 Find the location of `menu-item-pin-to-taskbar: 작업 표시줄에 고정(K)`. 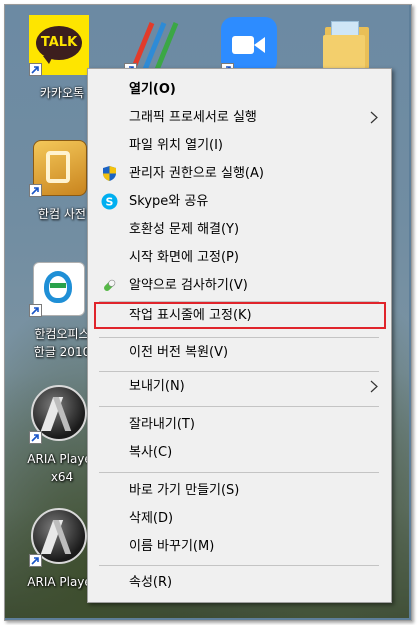

menu-item-pin-to-taskbar: 작업 표시줄에 고정(K) is located at coordinates (239, 315).